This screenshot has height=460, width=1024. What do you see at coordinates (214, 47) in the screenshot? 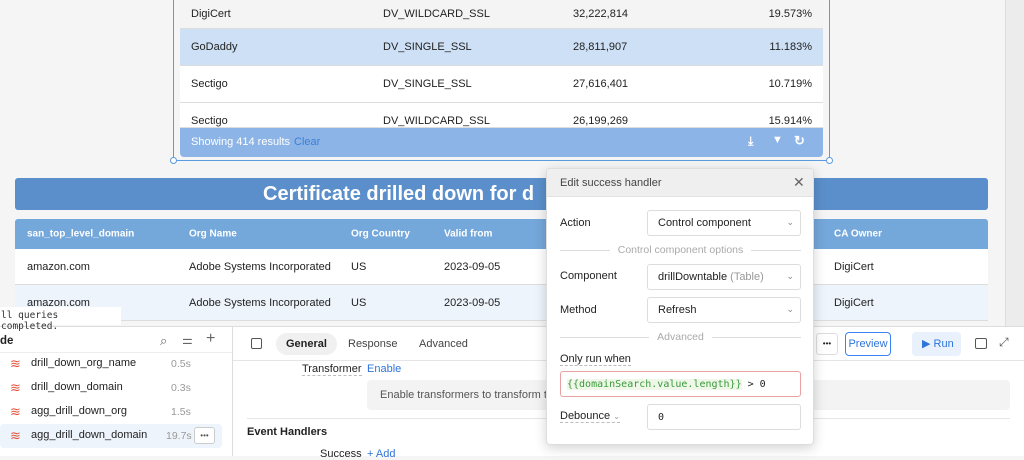
I see `cell: GoDaddy` at bounding box center [214, 47].